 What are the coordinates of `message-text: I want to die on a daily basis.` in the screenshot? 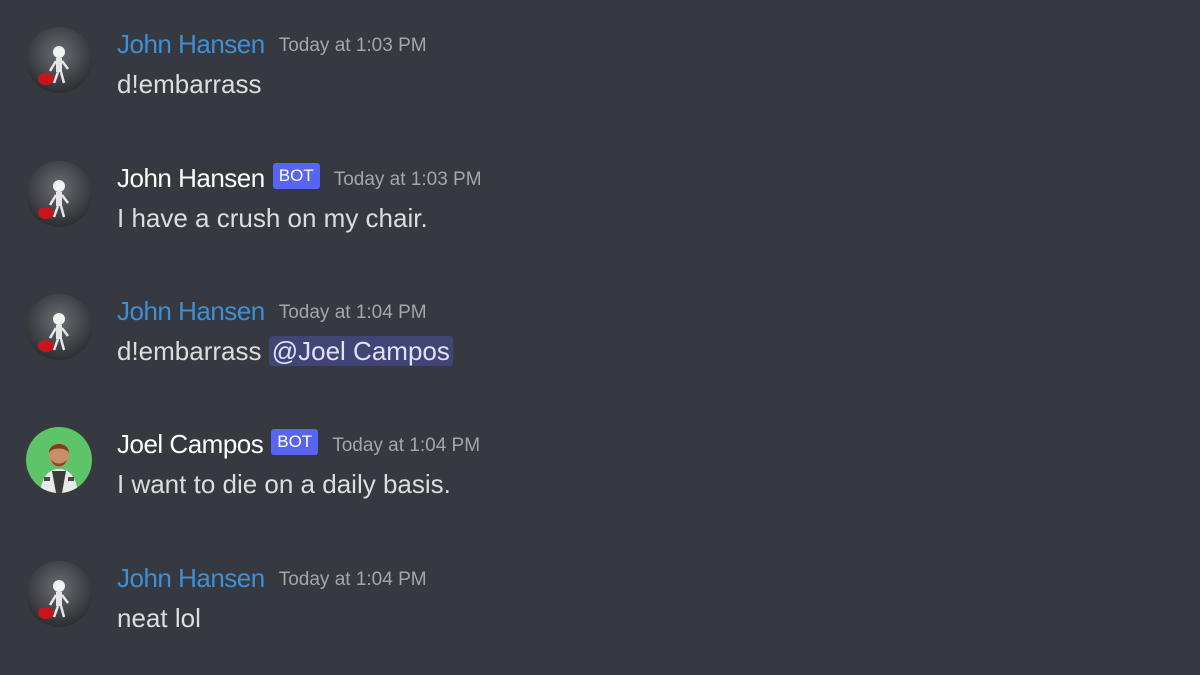 It's located at (284, 484).